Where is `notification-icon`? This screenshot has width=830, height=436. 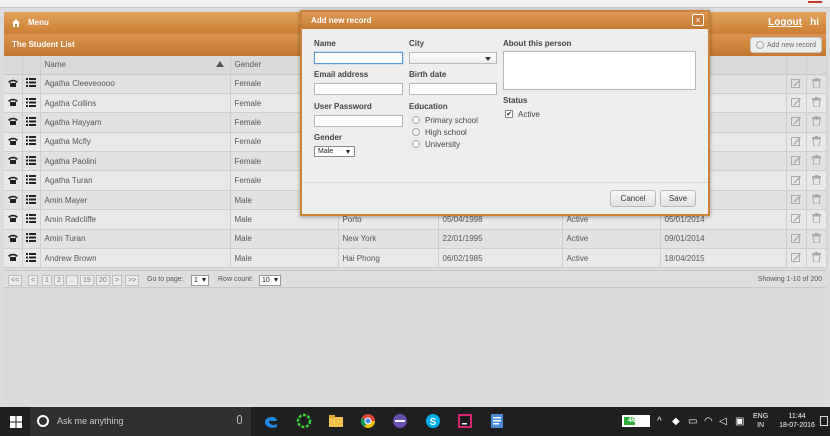
notification-icon is located at coordinates (824, 421).